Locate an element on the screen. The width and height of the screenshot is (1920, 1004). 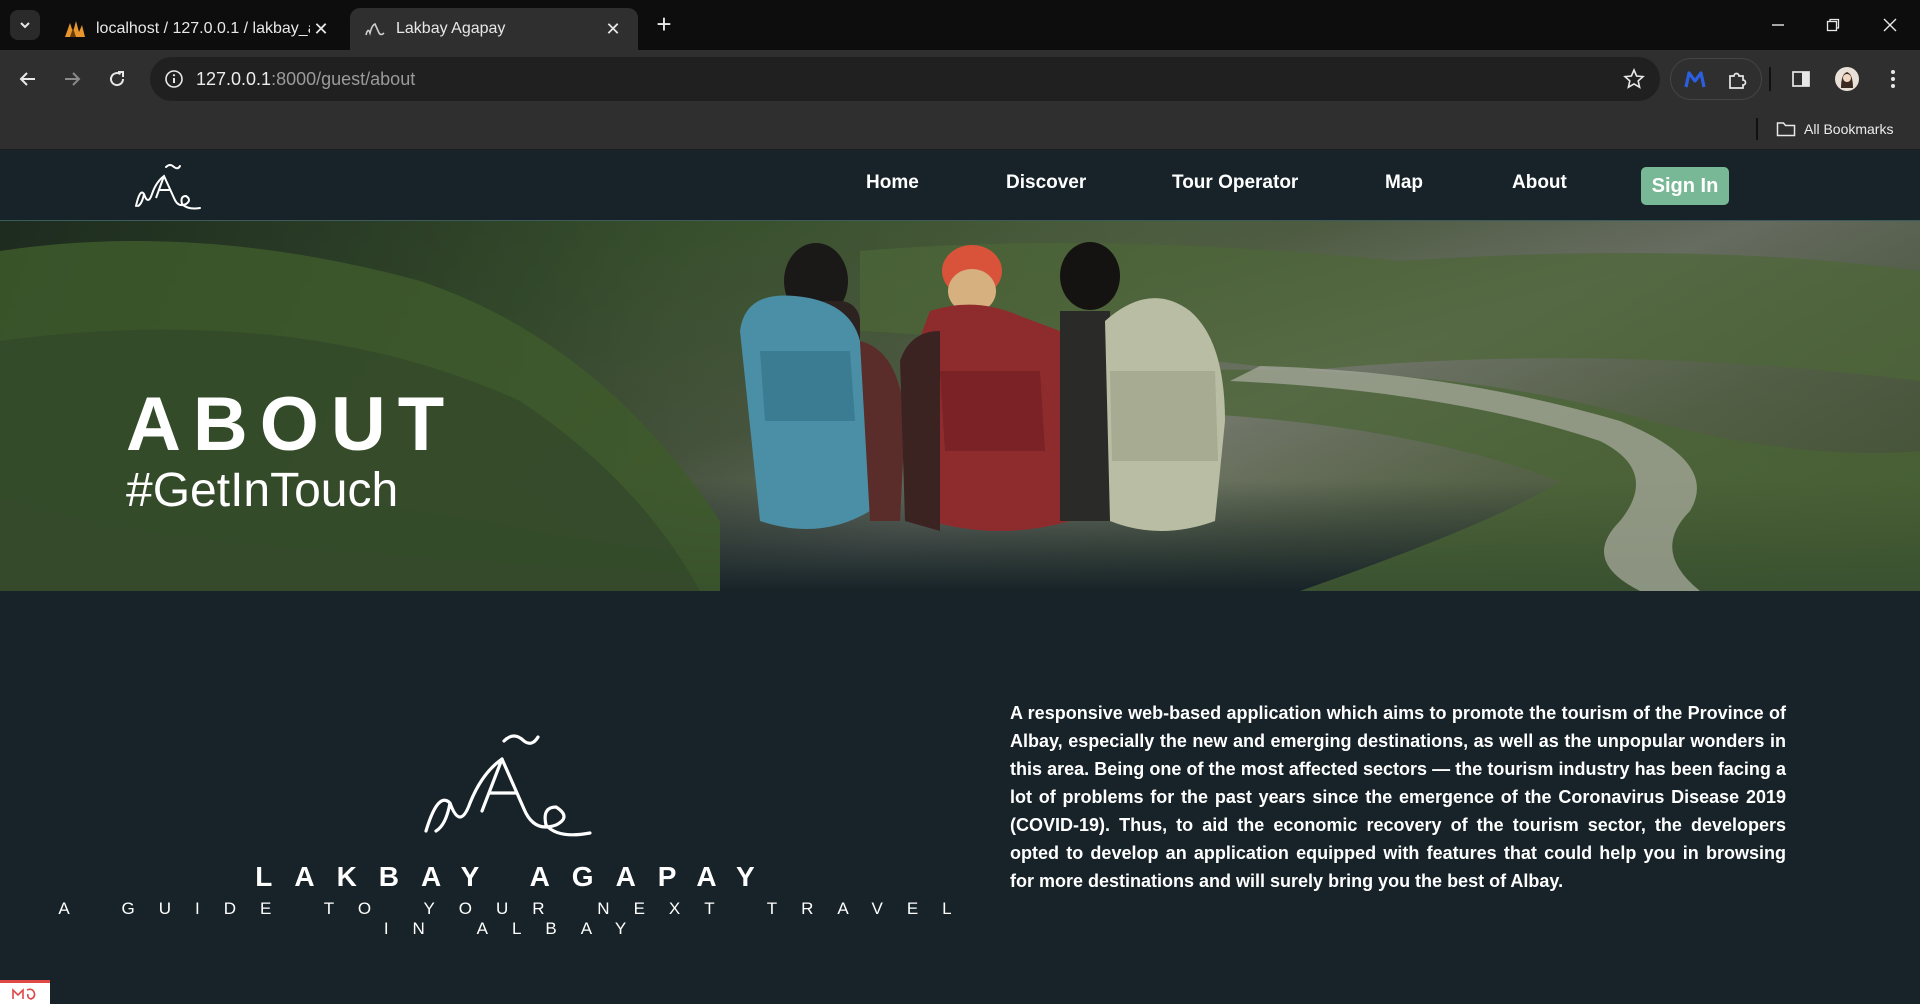
hero-subtitle: #GetInTouch is located at coordinates (262, 490).